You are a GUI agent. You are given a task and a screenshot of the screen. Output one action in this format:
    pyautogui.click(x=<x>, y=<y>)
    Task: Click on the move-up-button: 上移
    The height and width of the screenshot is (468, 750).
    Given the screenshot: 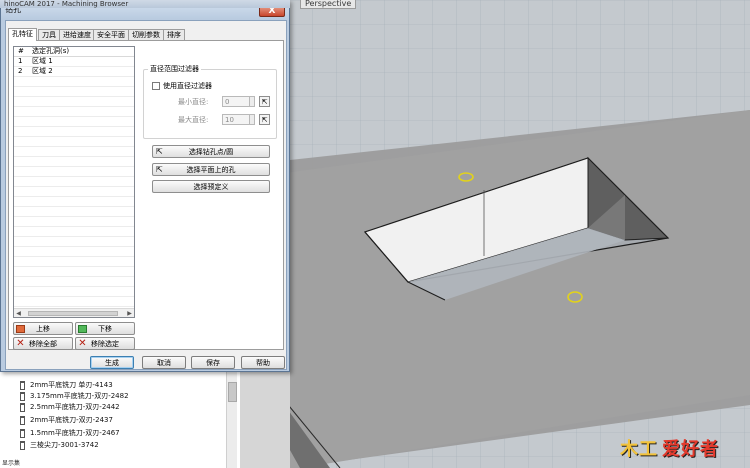 What is the action you would take?
    pyautogui.click(x=43, y=328)
    